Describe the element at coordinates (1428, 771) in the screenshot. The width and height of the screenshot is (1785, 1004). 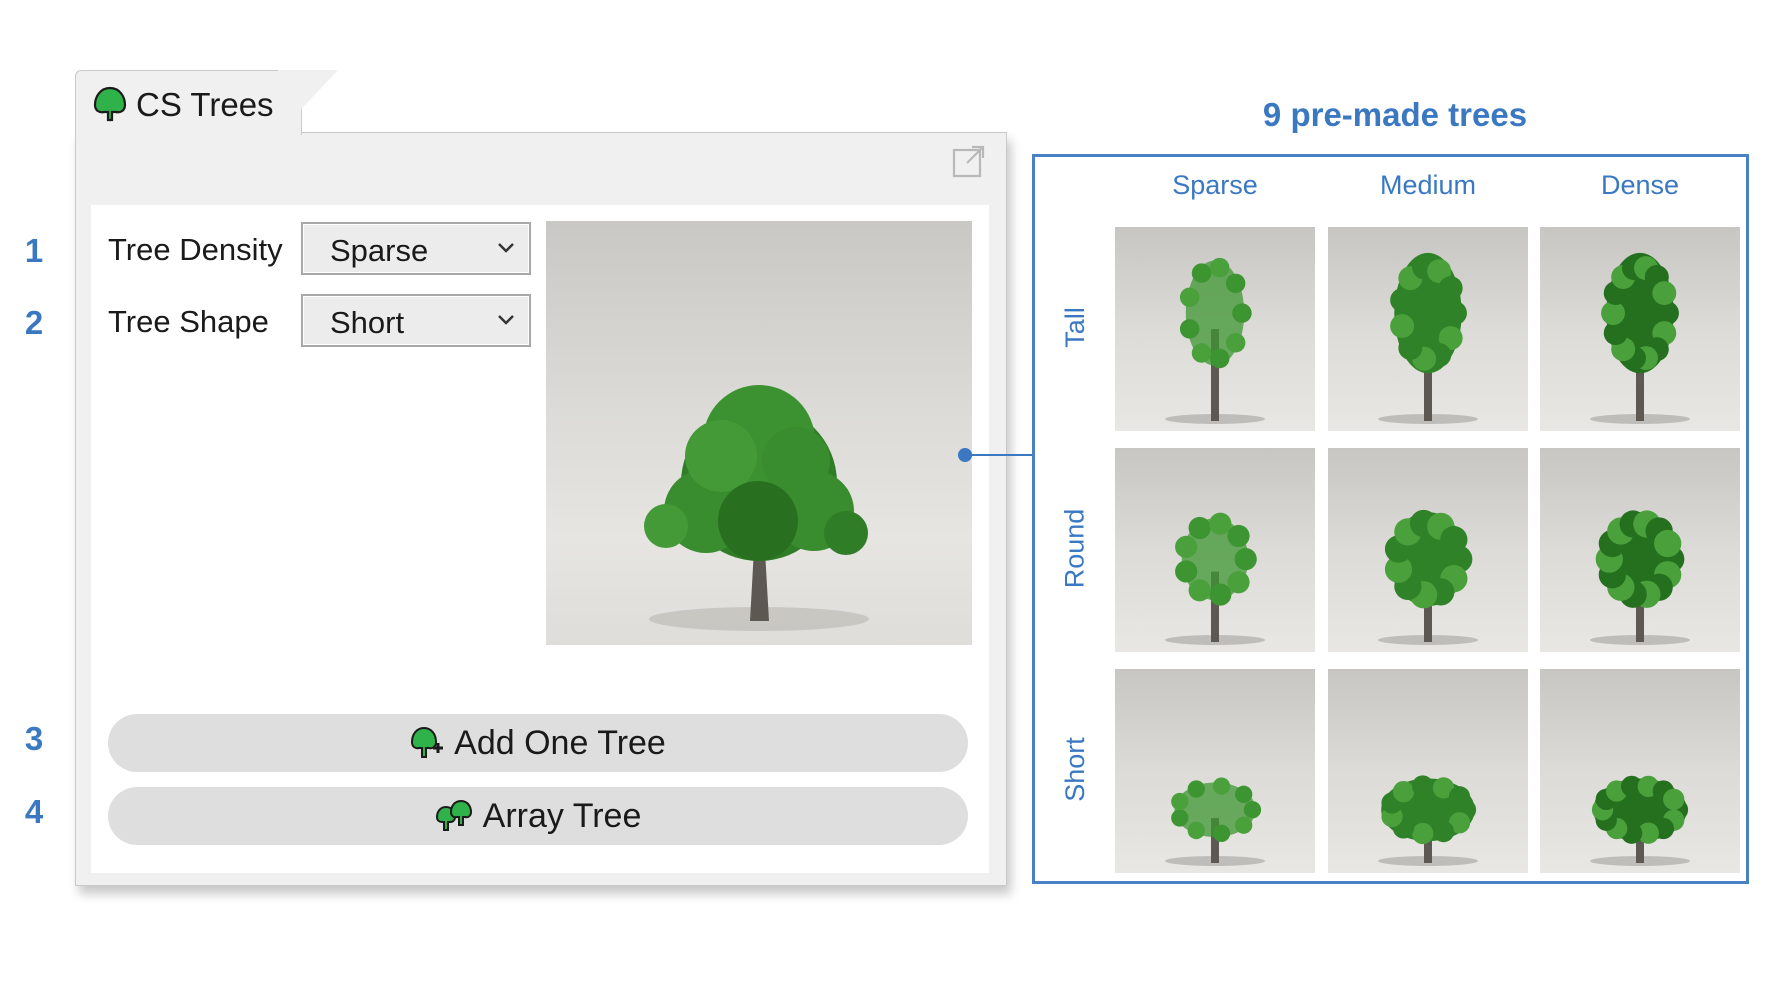
I see `tree-thumb-short-medium` at that location.